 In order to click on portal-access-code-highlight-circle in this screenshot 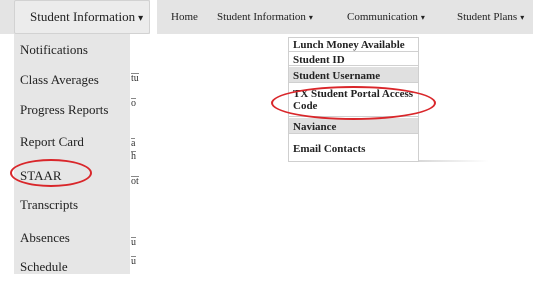, I will do `click(353, 103)`.